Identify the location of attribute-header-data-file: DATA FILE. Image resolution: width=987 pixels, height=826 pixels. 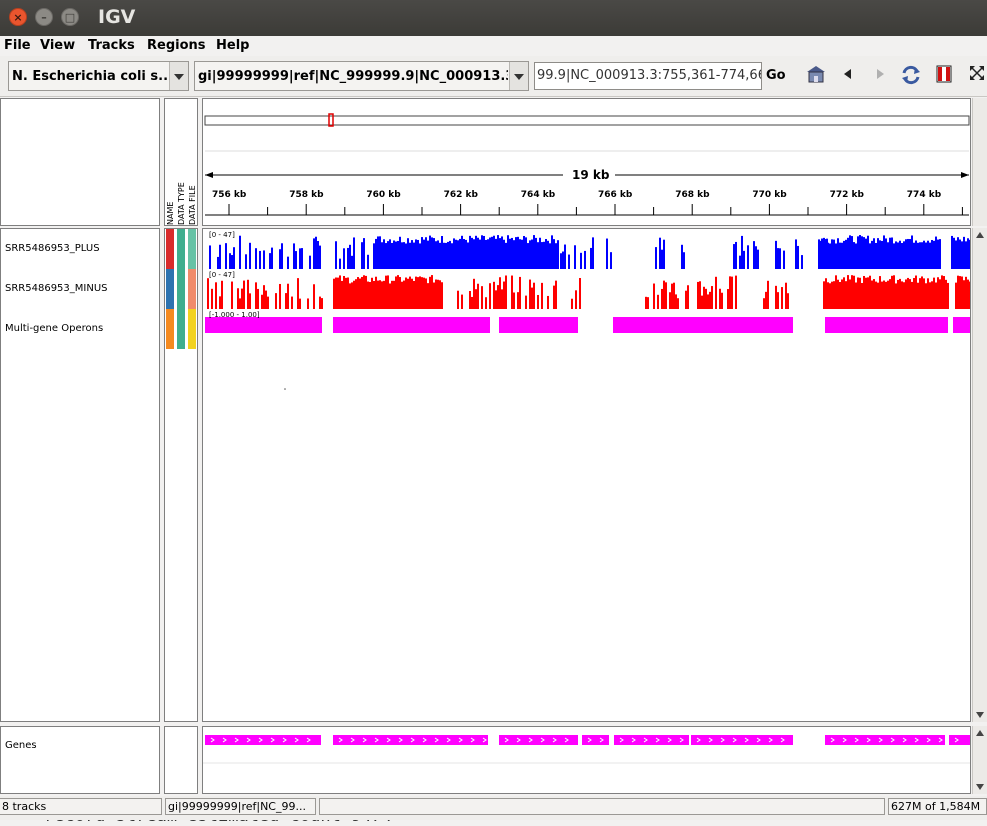
(192, 205).